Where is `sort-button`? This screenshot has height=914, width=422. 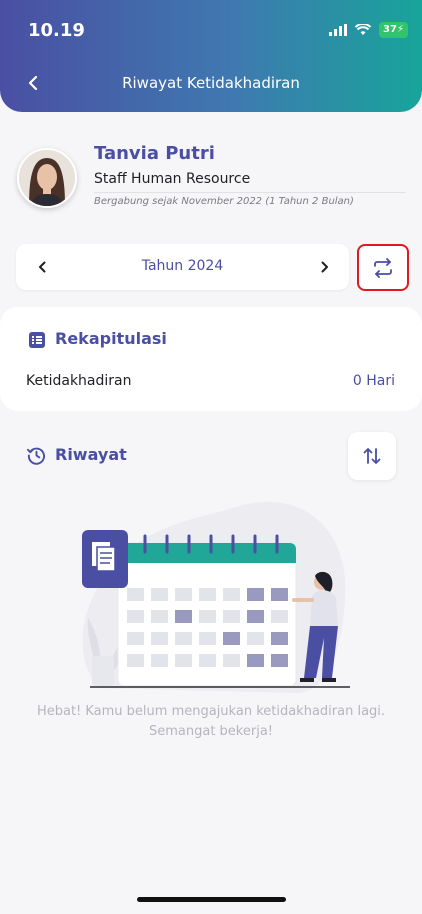
sort-button is located at coordinates (372, 456).